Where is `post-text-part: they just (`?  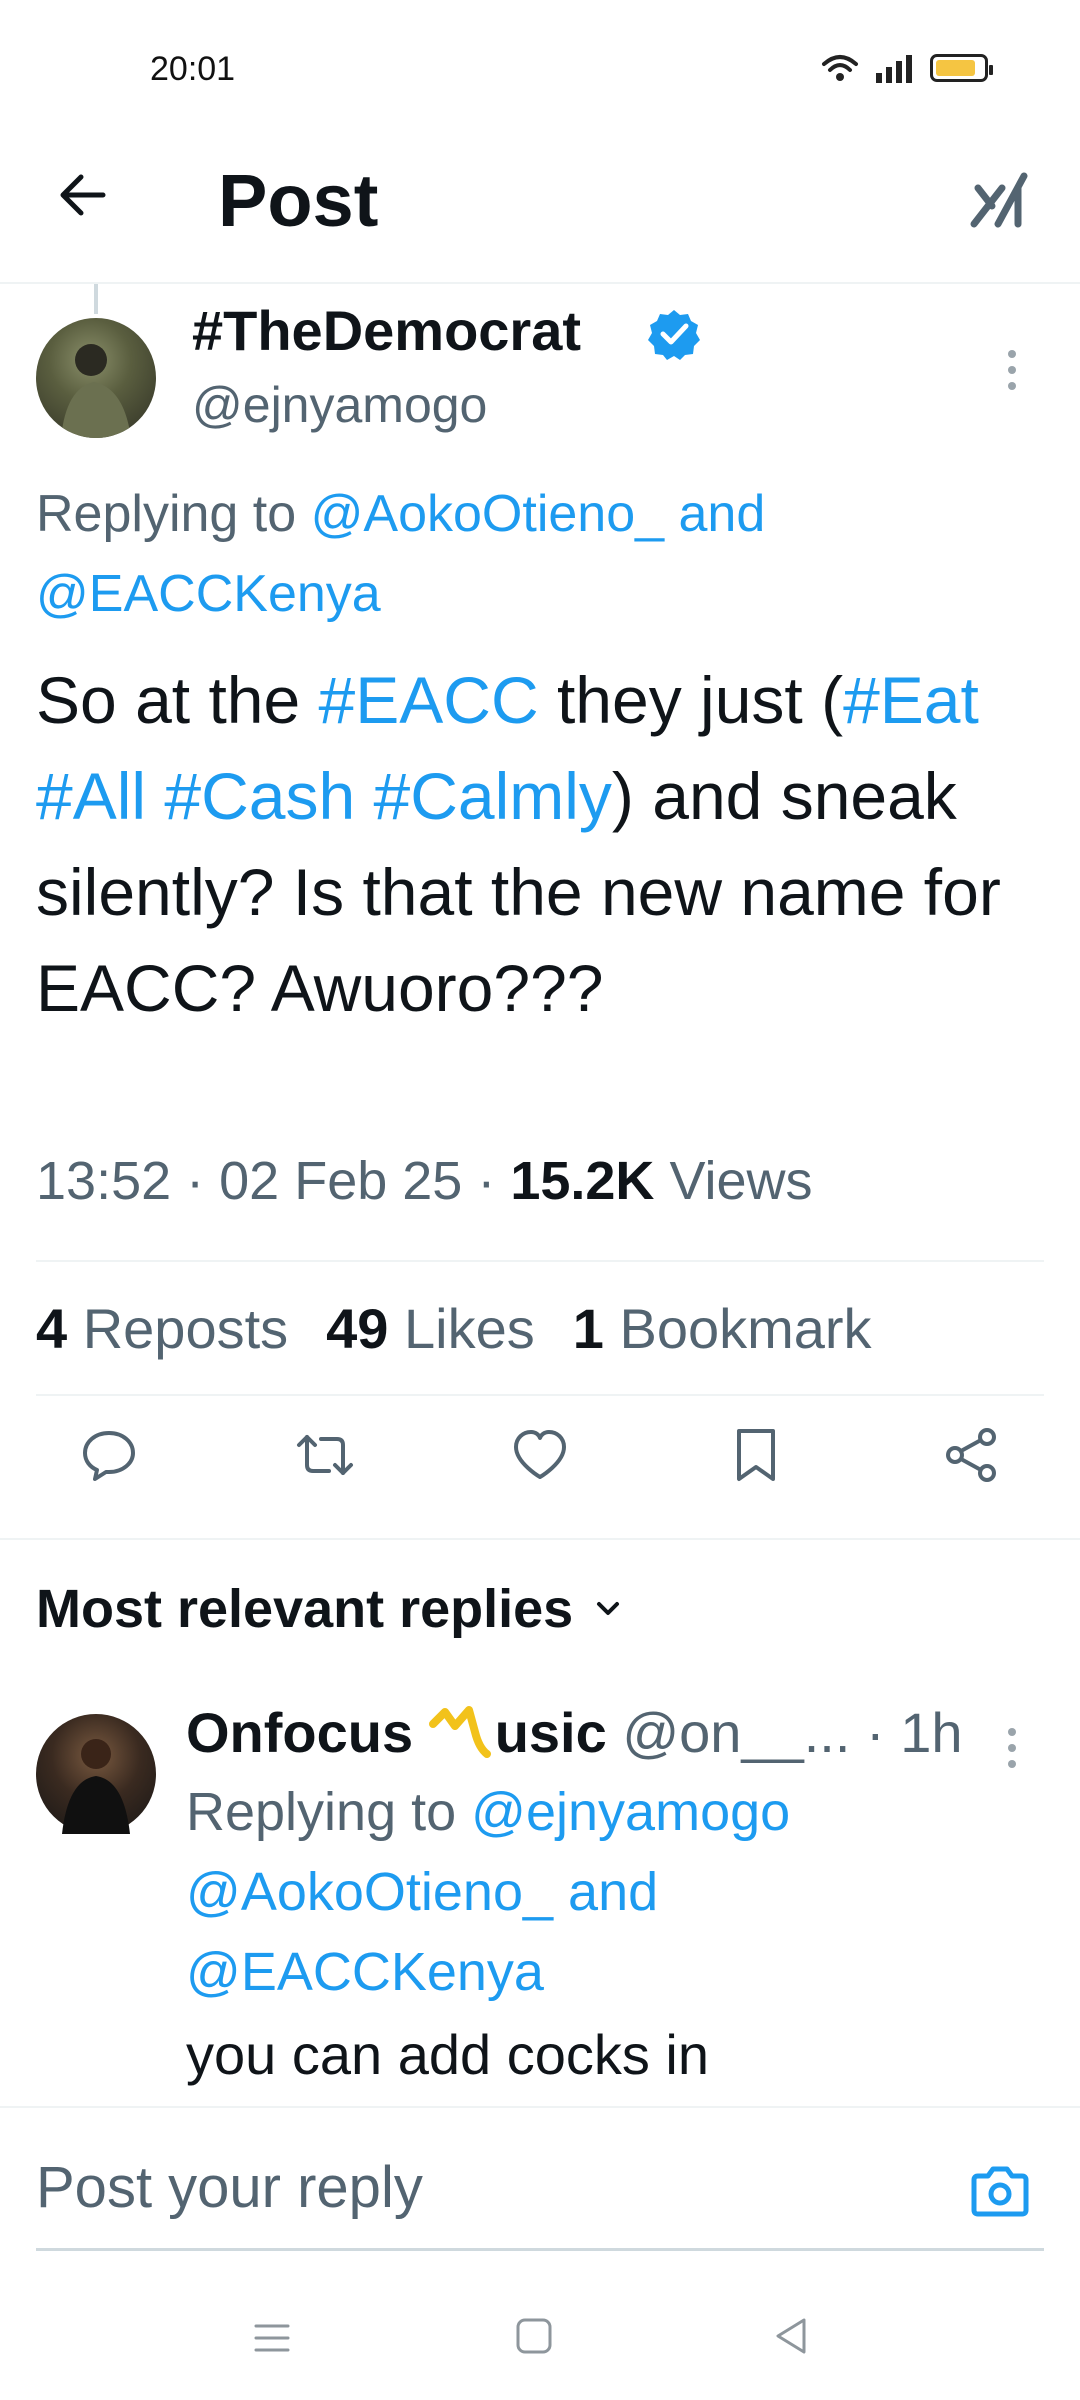 post-text-part: they just ( is located at coordinates (691, 700).